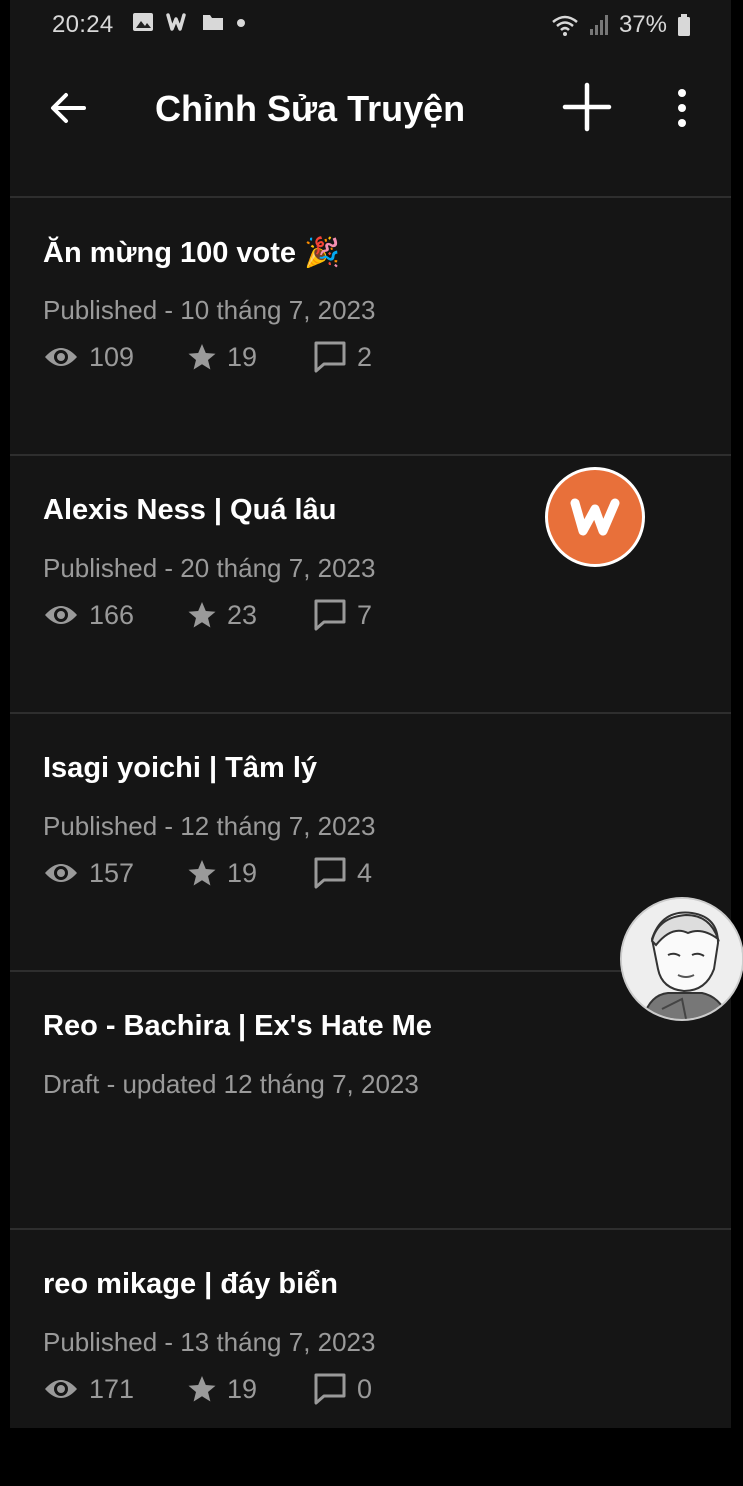 Image resolution: width=743 pixels, height=1486 pixels. I want to click on comments-stat: 7, so click(342, 615).